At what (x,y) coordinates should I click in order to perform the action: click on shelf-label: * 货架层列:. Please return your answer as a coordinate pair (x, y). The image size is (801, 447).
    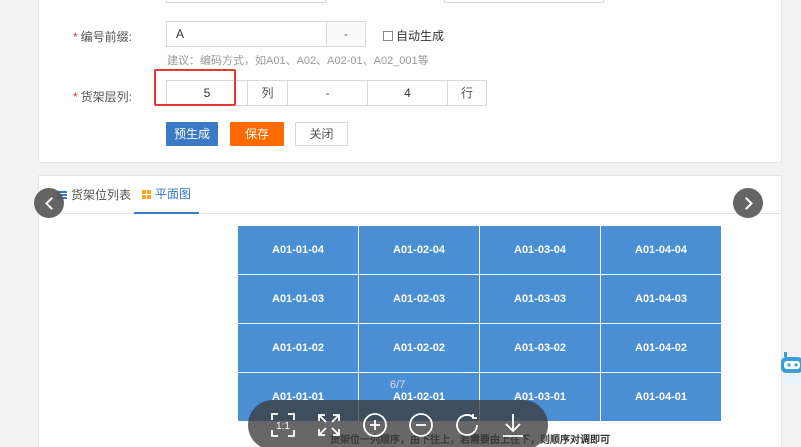
    Looking at the image, I should click on (96, 96).